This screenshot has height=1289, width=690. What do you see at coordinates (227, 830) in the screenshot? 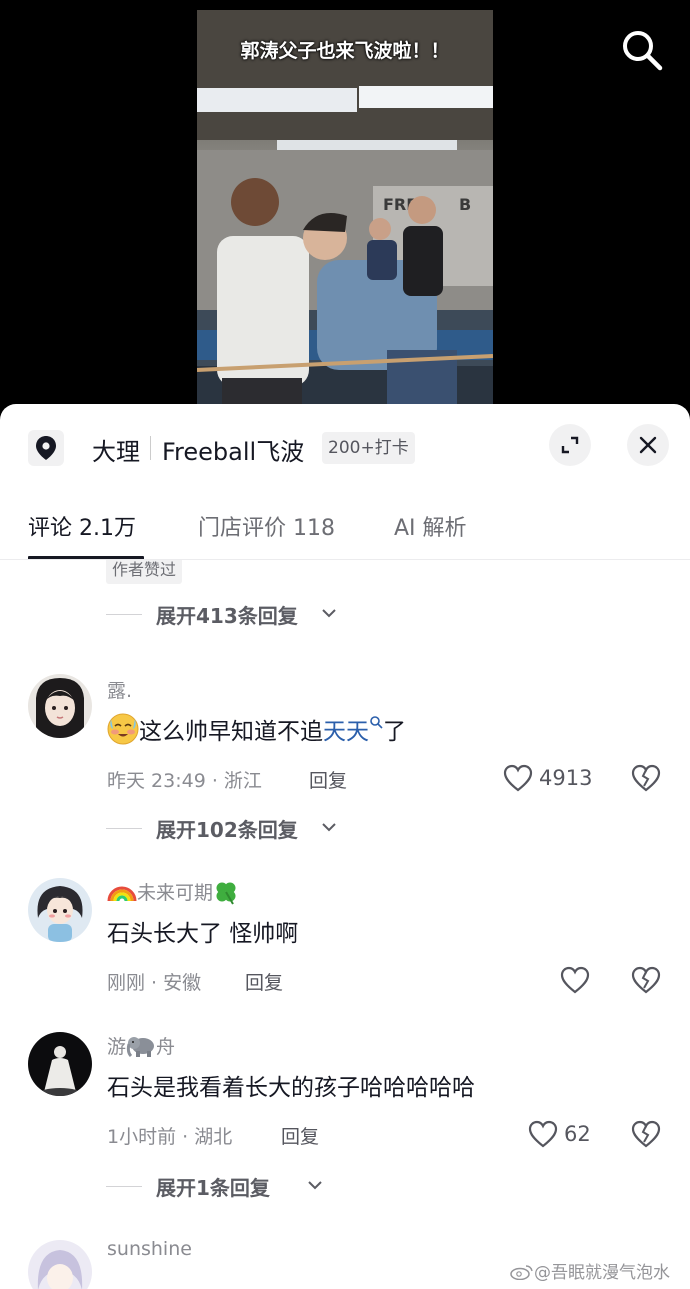
I see `expand-replies-label: 展开102条回复` at bounding box center [227, 830].